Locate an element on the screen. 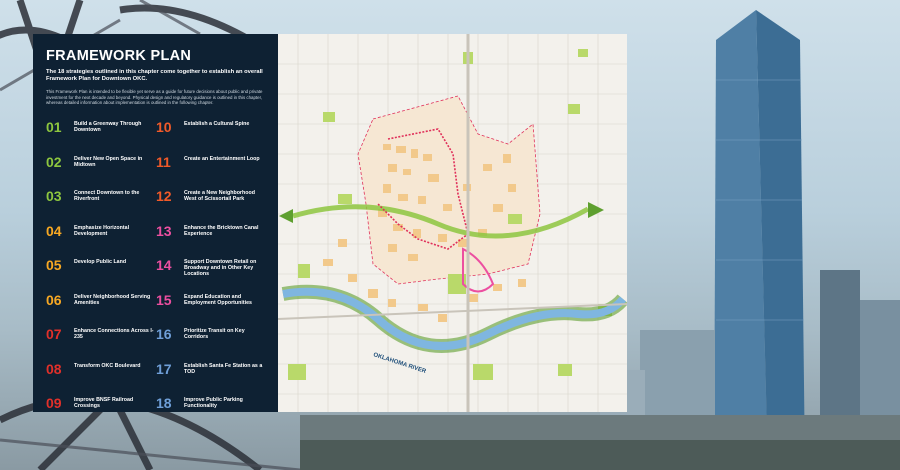 This screenshot has width=900, height=470. strategy-number: 04 is located at coordinates (54, 230).